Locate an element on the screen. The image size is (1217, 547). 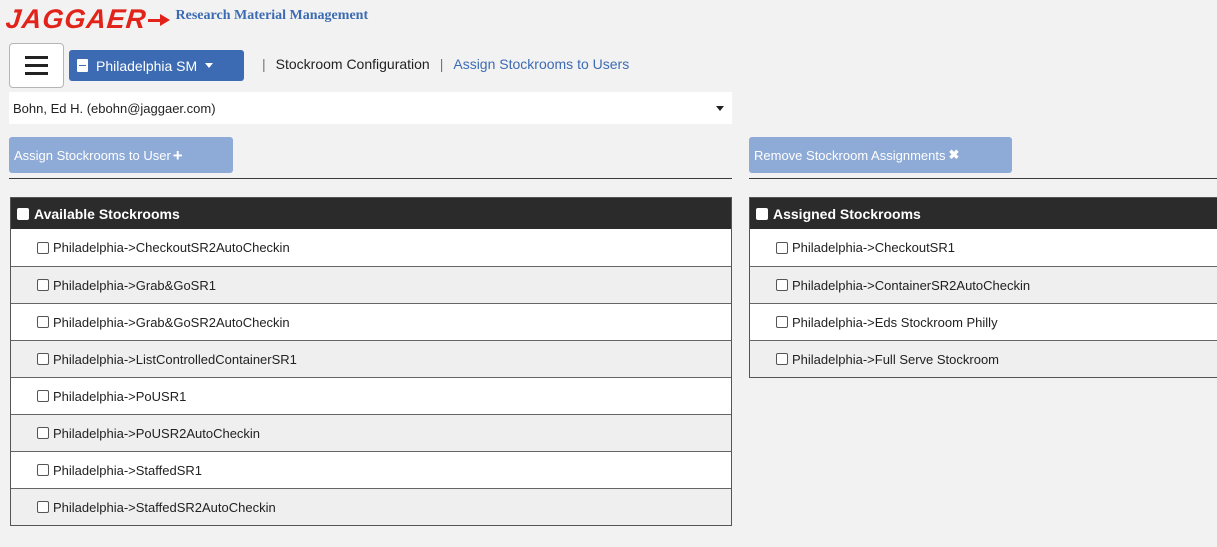
list-item: Philadelphia->CheckoutSR1 is located at coordinates (983, 247).